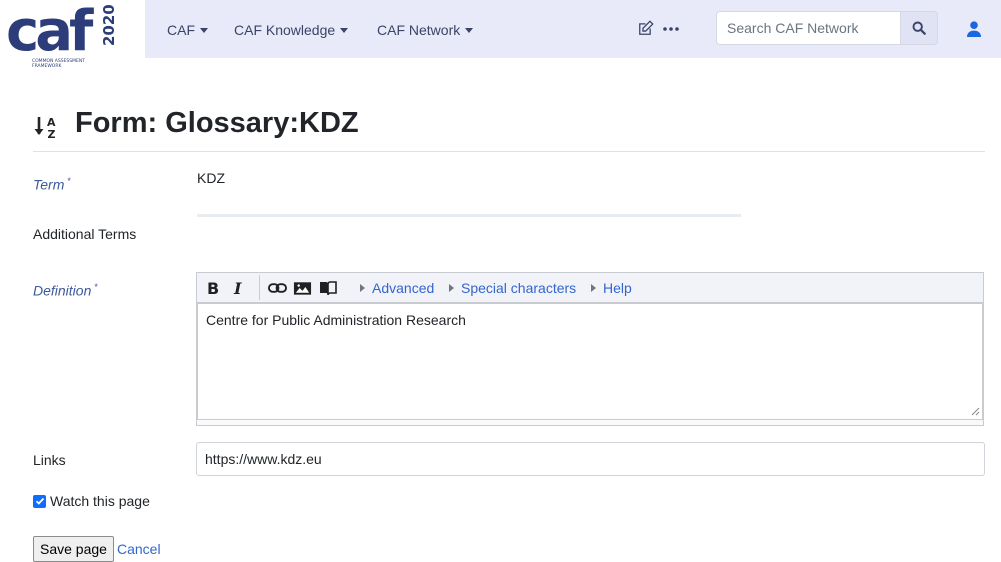  I want to click on watch-label: Watch this page, so click(100, 501).